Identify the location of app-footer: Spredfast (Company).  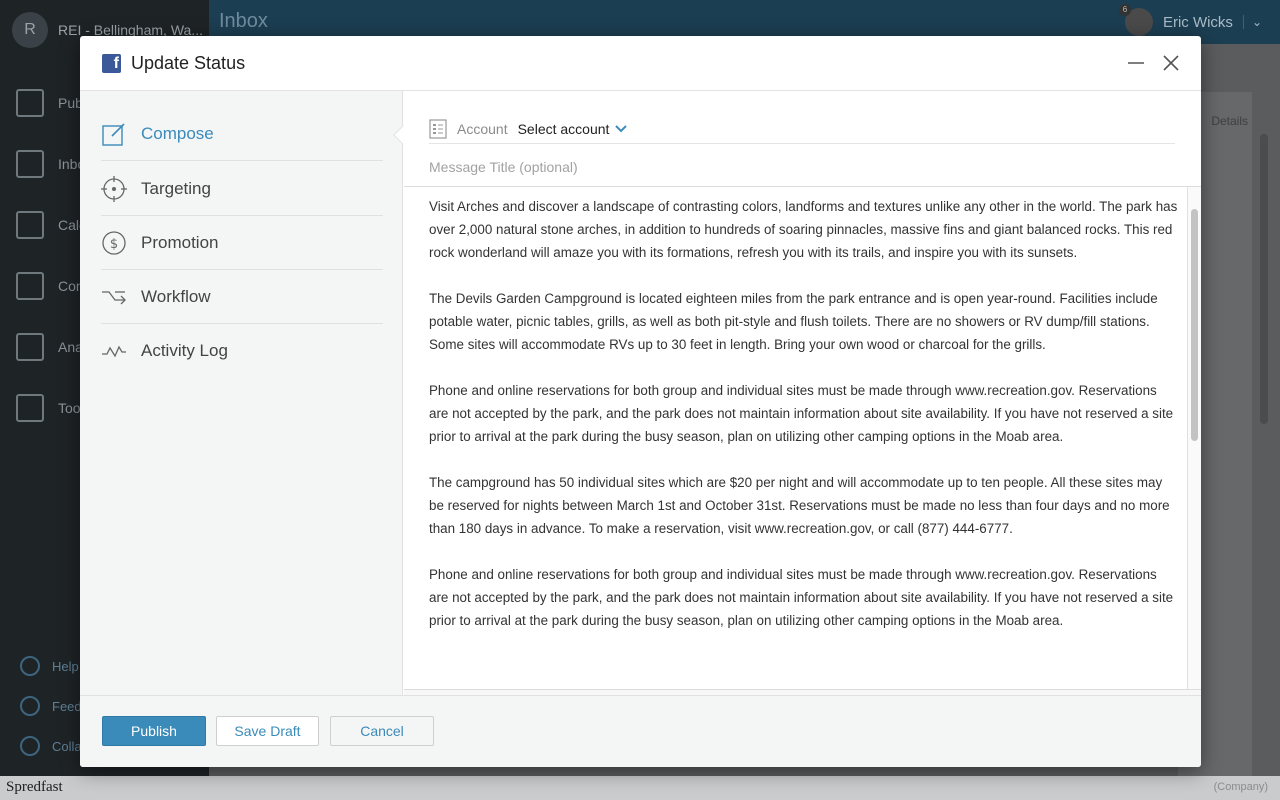
(640, 788).